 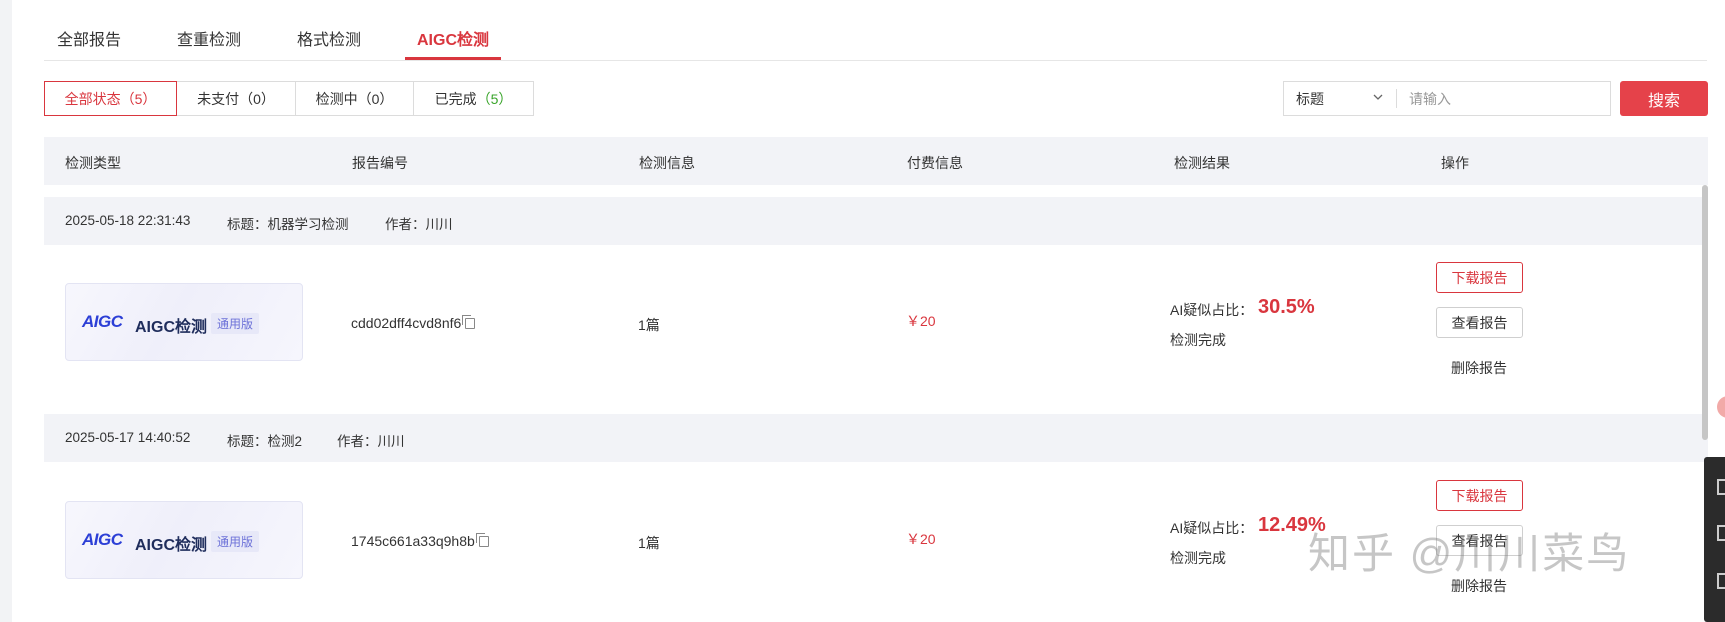 What do you see at coordinates (218, 98) in the screenshot?
I see `filter-label: 未支付` at bounding box center [218, 98].